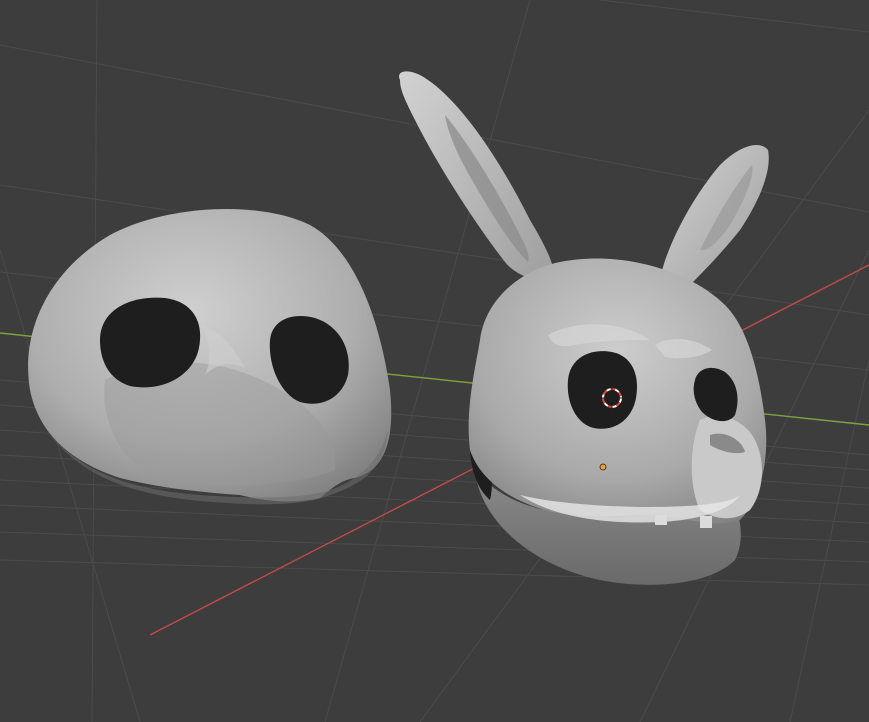 The width and height of the screenshot is (869, 722). What do you see at coordinates (603, 467) in the screenshot?
I see `object-origin-icon` at bounding box center [603, 467].